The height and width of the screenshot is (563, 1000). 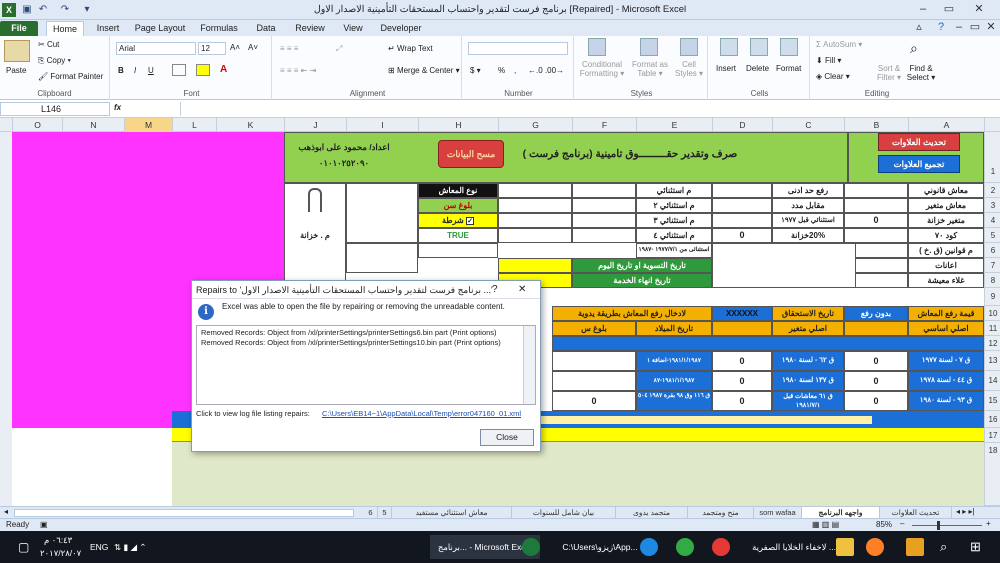 What do you see at coordinates (382, 125) in the screenshot?
I see `column-header-i: I` at bounding box center [382, 125].